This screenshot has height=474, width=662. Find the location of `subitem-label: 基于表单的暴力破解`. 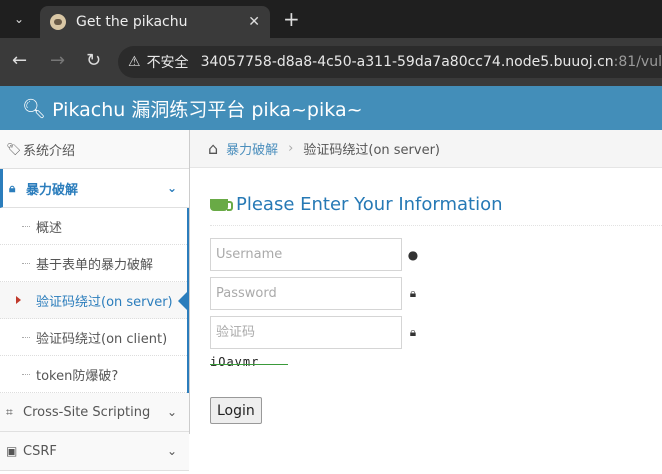

subitem-label: 基于表单的暴力破解 is located at coordinates (95, 265).